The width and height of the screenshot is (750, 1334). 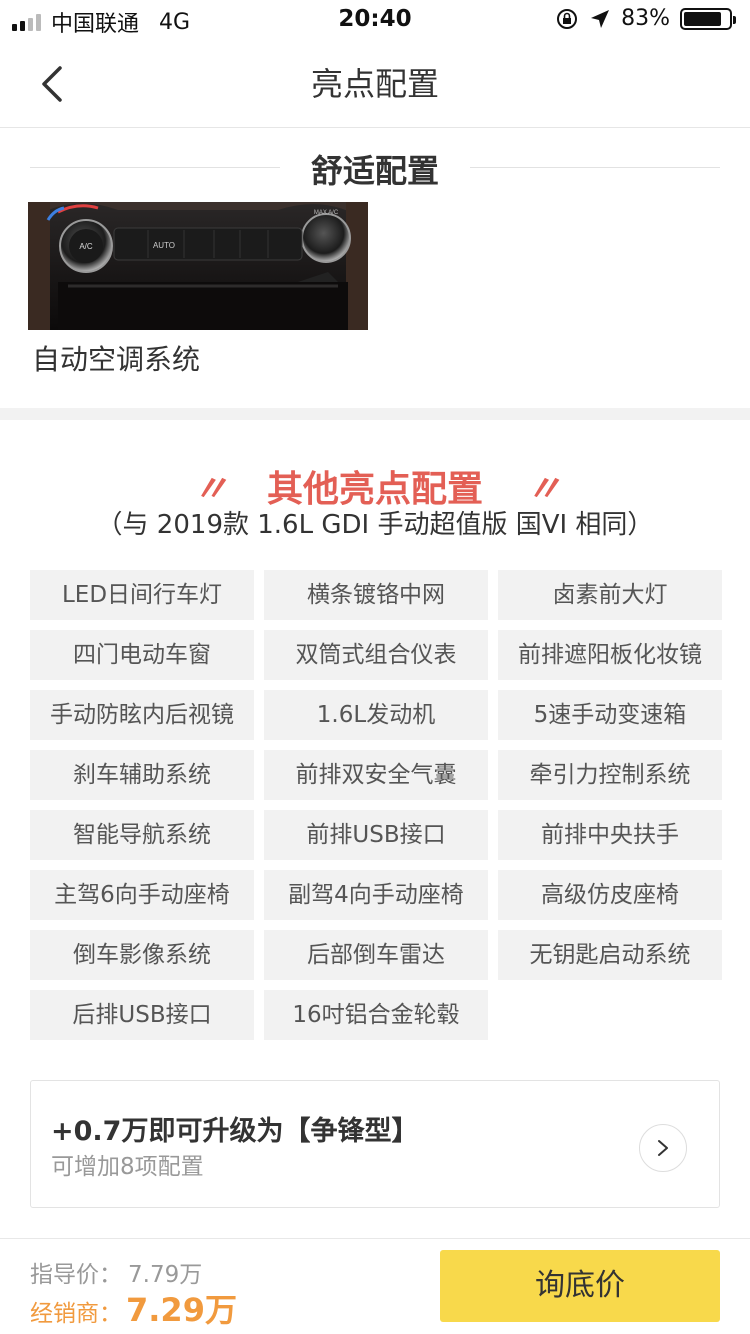 What do you see at coordinates (326, 213) in the screenshot?
I see `photo-label-max: MAX A/C` at bounding box center [326, 213].